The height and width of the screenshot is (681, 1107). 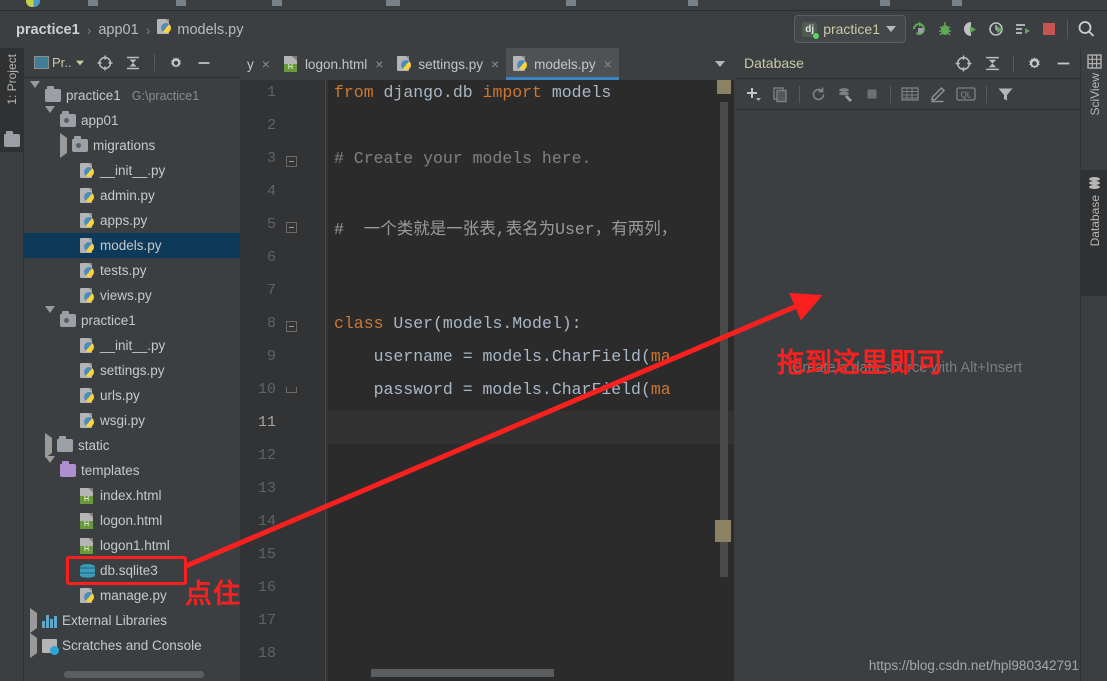 I want to click on breadcrumb-item-project: practice1, so click(x=48, y=30).